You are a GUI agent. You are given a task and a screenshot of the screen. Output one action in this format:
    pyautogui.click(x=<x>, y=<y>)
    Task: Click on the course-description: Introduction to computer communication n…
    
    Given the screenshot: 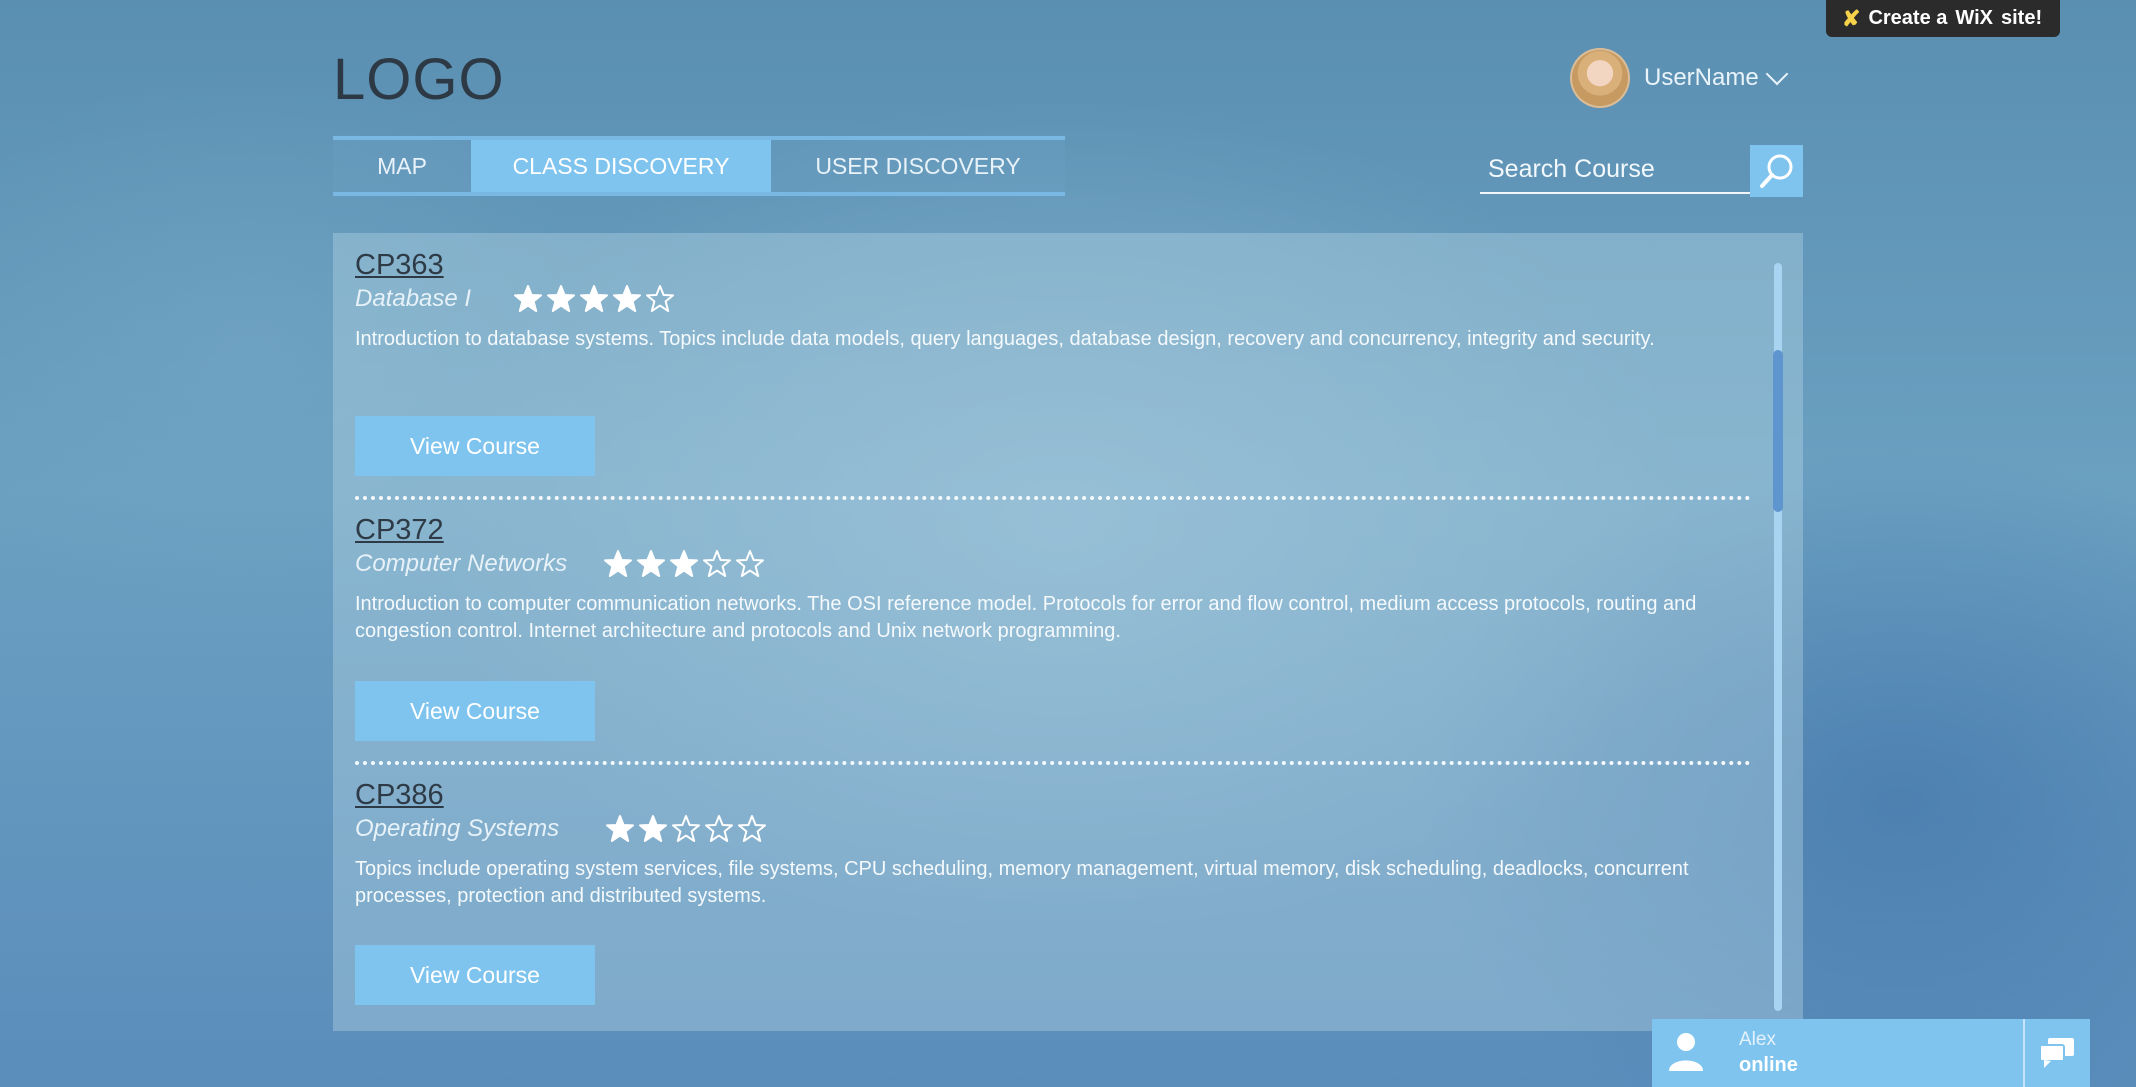 What is the action you would take?
    pyautogui.click(x=1026, y=617)
    